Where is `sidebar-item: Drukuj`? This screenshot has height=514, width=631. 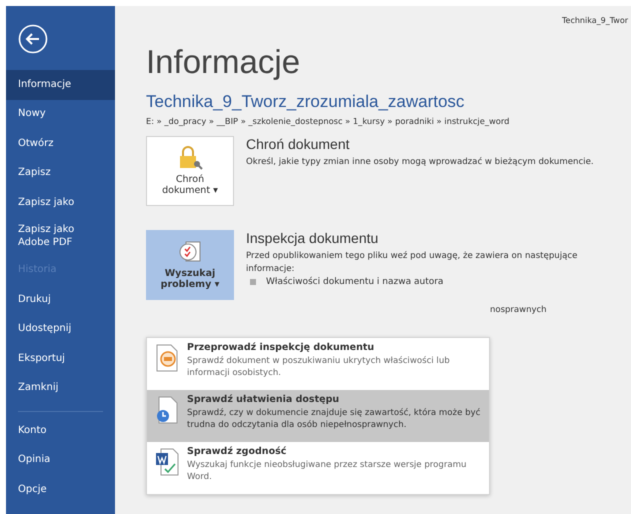 sidebar-item: Drukuj is located at coordinates (60, 299).